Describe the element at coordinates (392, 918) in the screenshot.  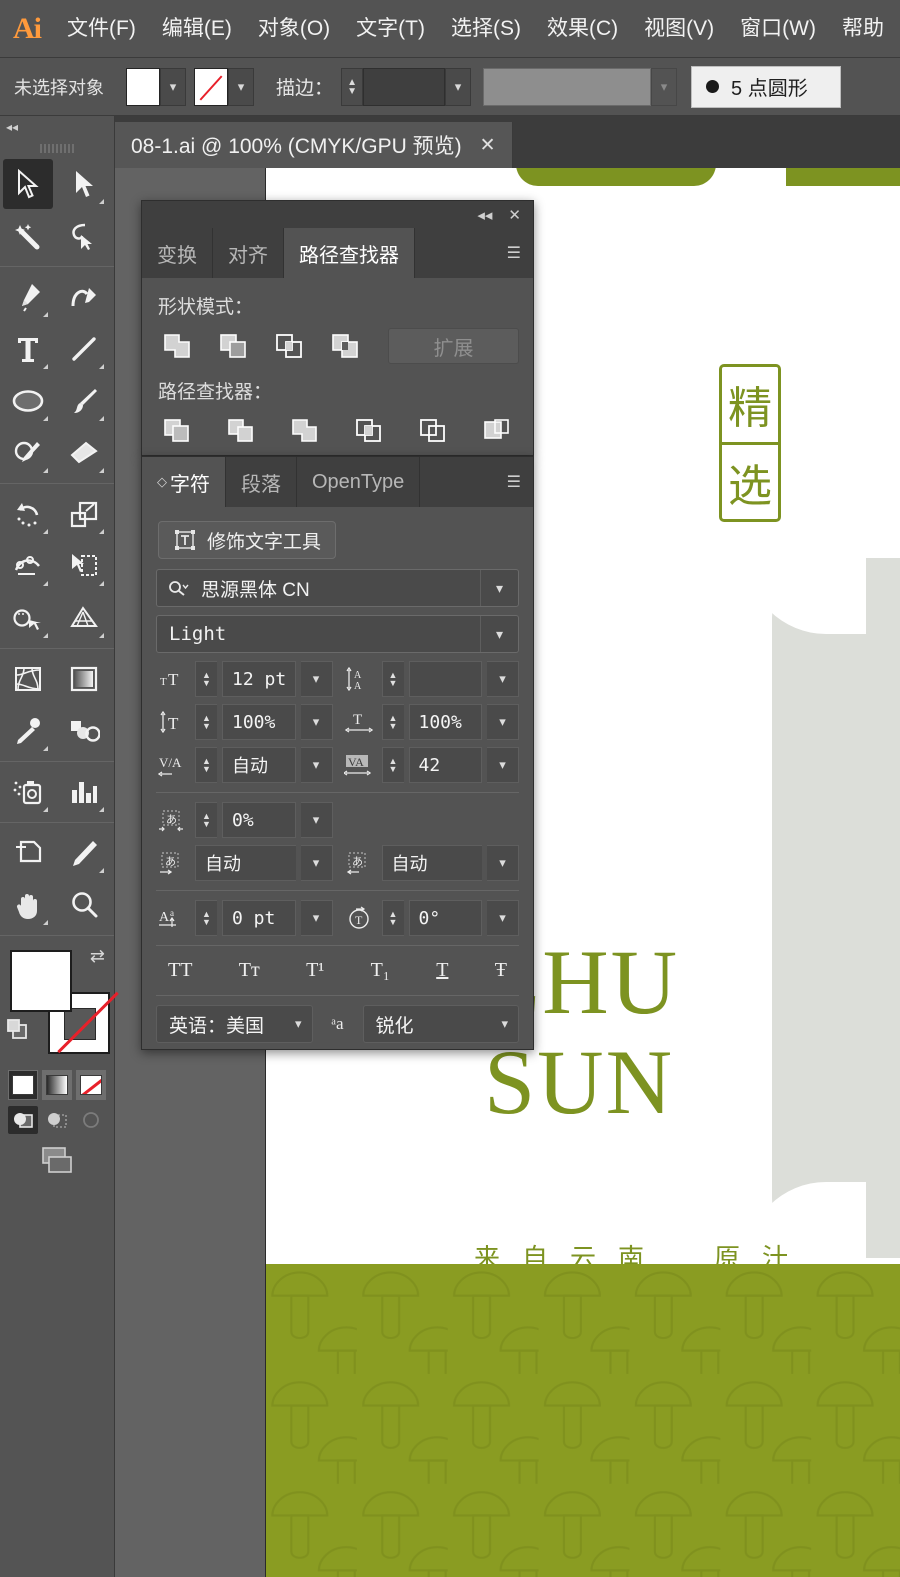
I see `character-rotation-stepper: ▲ ▼` at that location.